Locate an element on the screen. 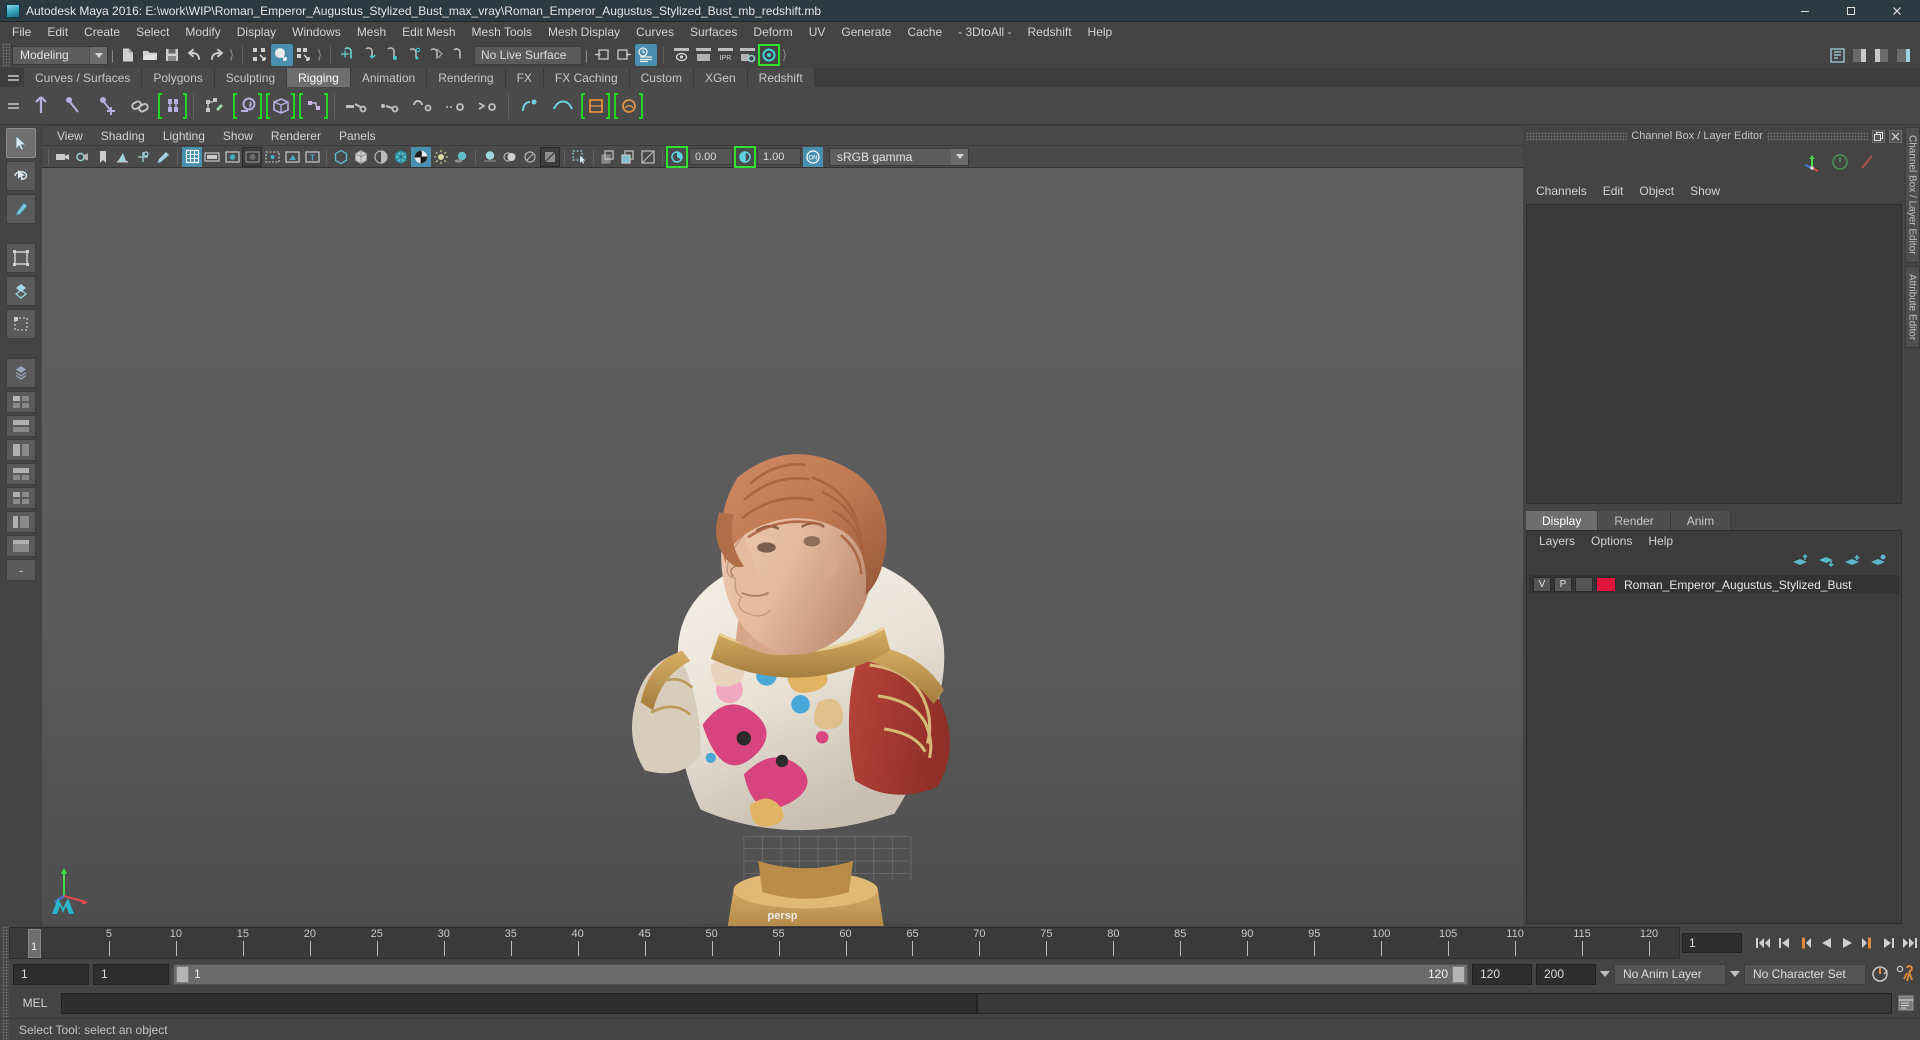 This screenshot has width=1920, height=1040. multisample-aa-icon is located at coordinates (530, 157).